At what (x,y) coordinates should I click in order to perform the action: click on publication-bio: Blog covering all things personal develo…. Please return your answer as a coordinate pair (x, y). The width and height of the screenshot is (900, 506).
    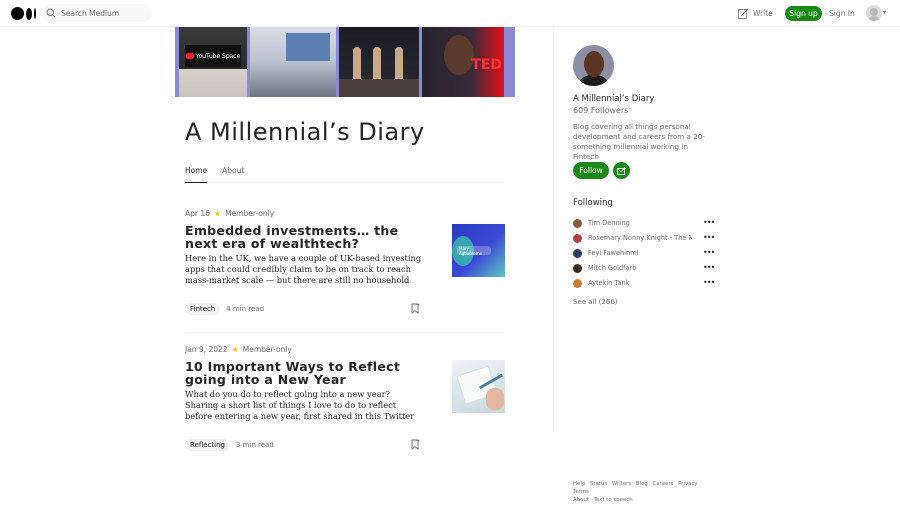
    Looking at the image, I should click on (639, 141).